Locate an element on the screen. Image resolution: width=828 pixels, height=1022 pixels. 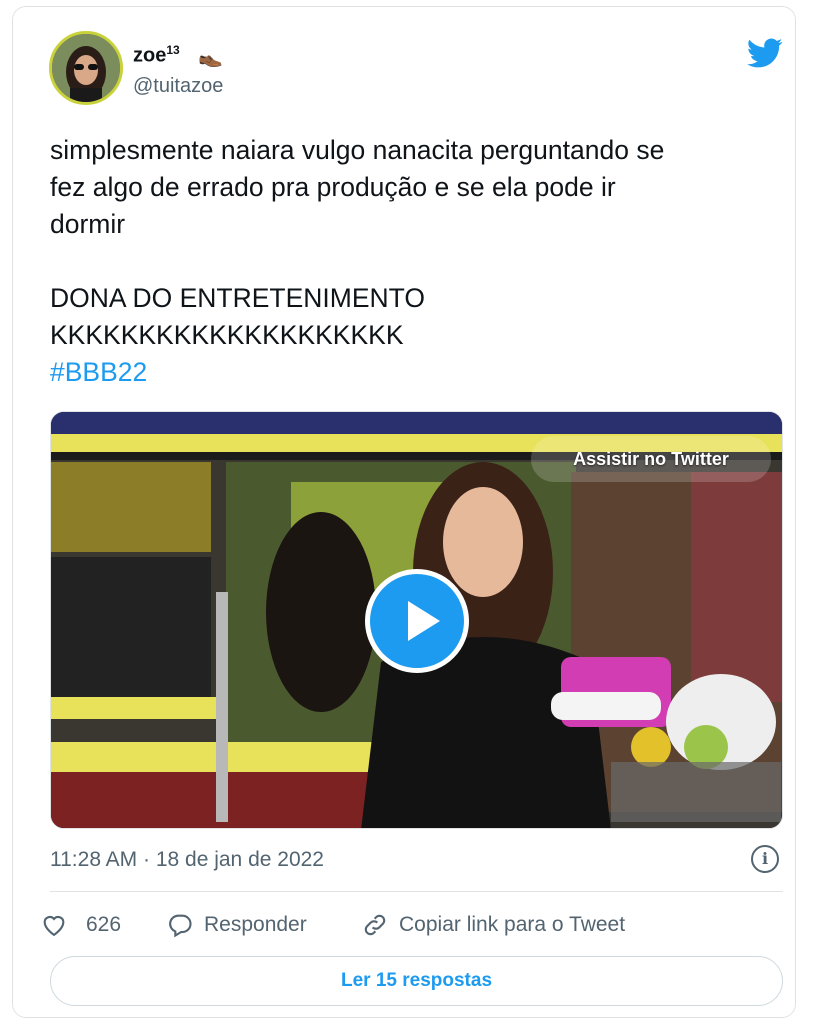
avatar-image is located at coordinates (86, 68).